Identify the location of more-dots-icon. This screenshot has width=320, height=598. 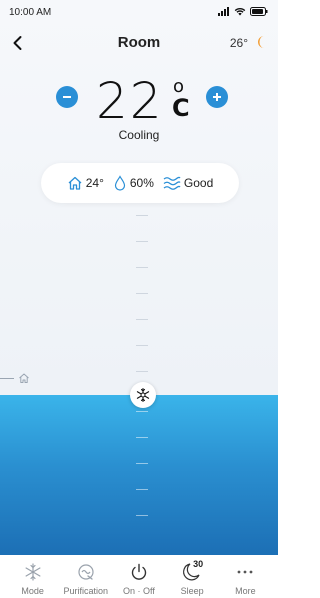
(245, 572).